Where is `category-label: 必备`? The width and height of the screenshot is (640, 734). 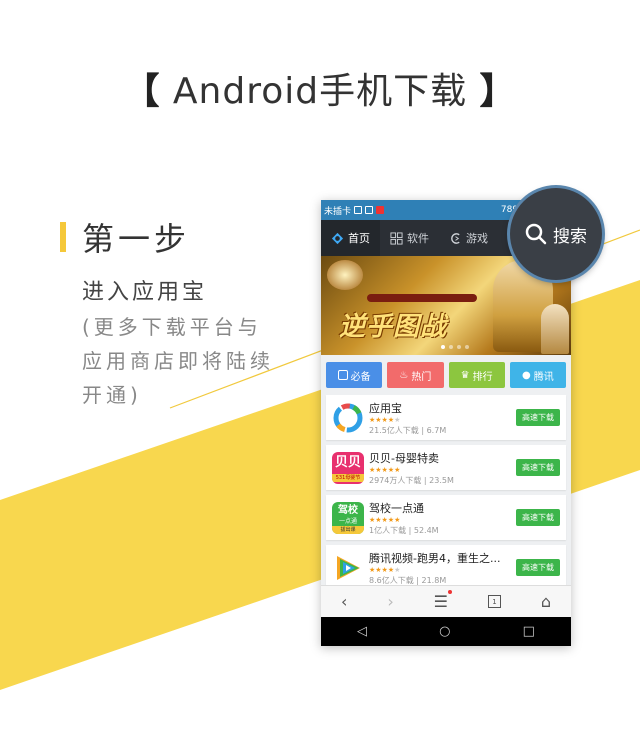 category-label: 必备 is located at coordinates (360, 377).